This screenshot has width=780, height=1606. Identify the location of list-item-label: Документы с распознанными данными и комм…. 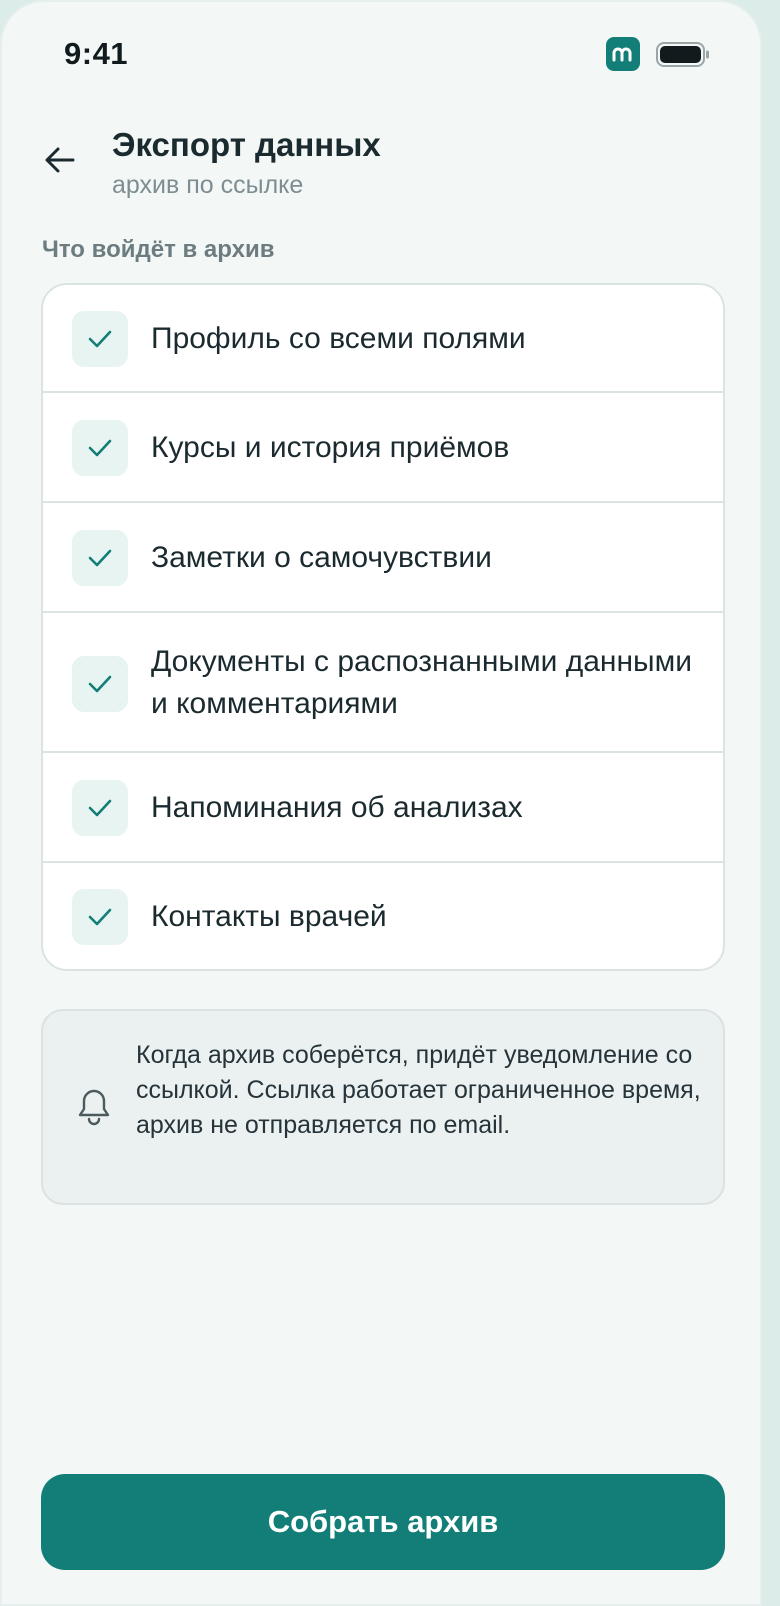
(421, 682).